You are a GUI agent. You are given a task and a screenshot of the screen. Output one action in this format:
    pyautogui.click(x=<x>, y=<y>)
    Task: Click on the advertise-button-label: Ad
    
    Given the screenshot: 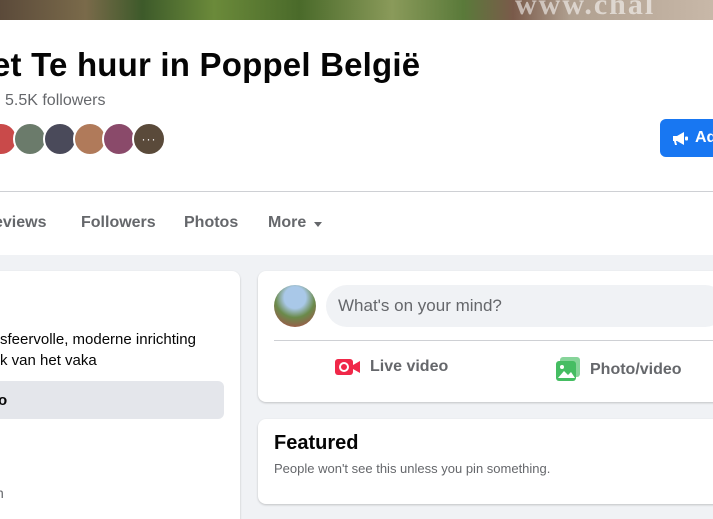 What is the action you would take?
    pyautogui.click(x=704, y=137)
    